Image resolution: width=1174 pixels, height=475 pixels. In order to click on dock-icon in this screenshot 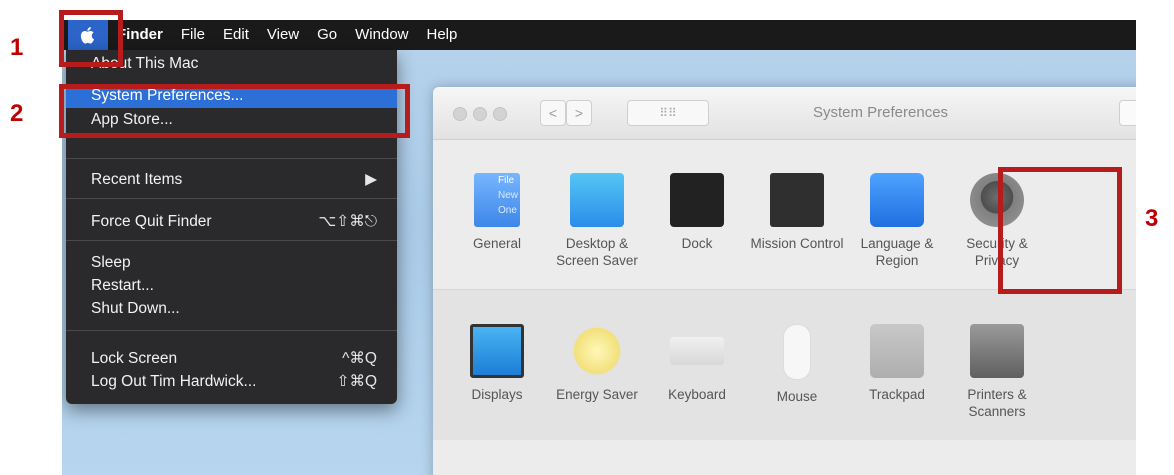, I will do `click(697, 200)`.